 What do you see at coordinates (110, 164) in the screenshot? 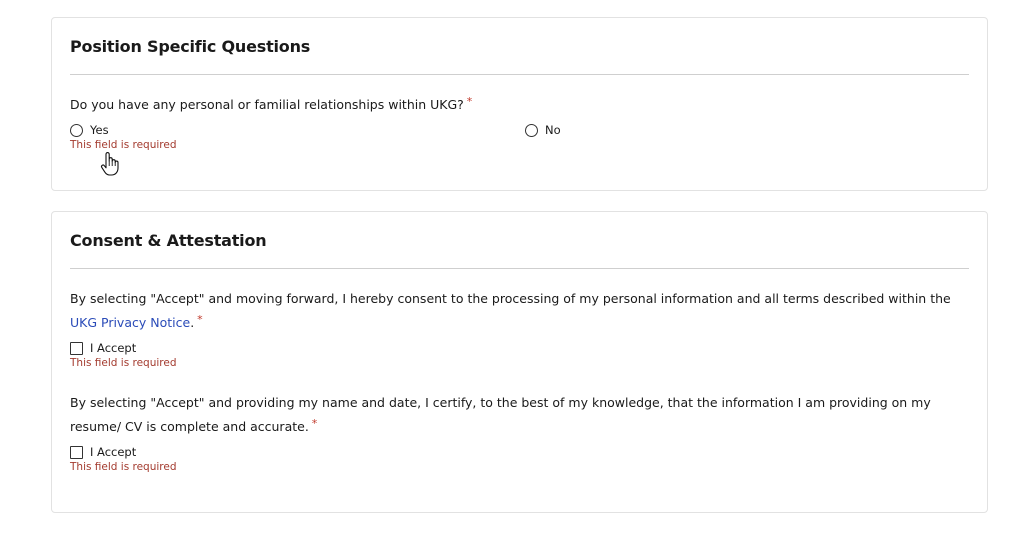
I see `hand-pointer-icon` at bounding box center [110, 164].